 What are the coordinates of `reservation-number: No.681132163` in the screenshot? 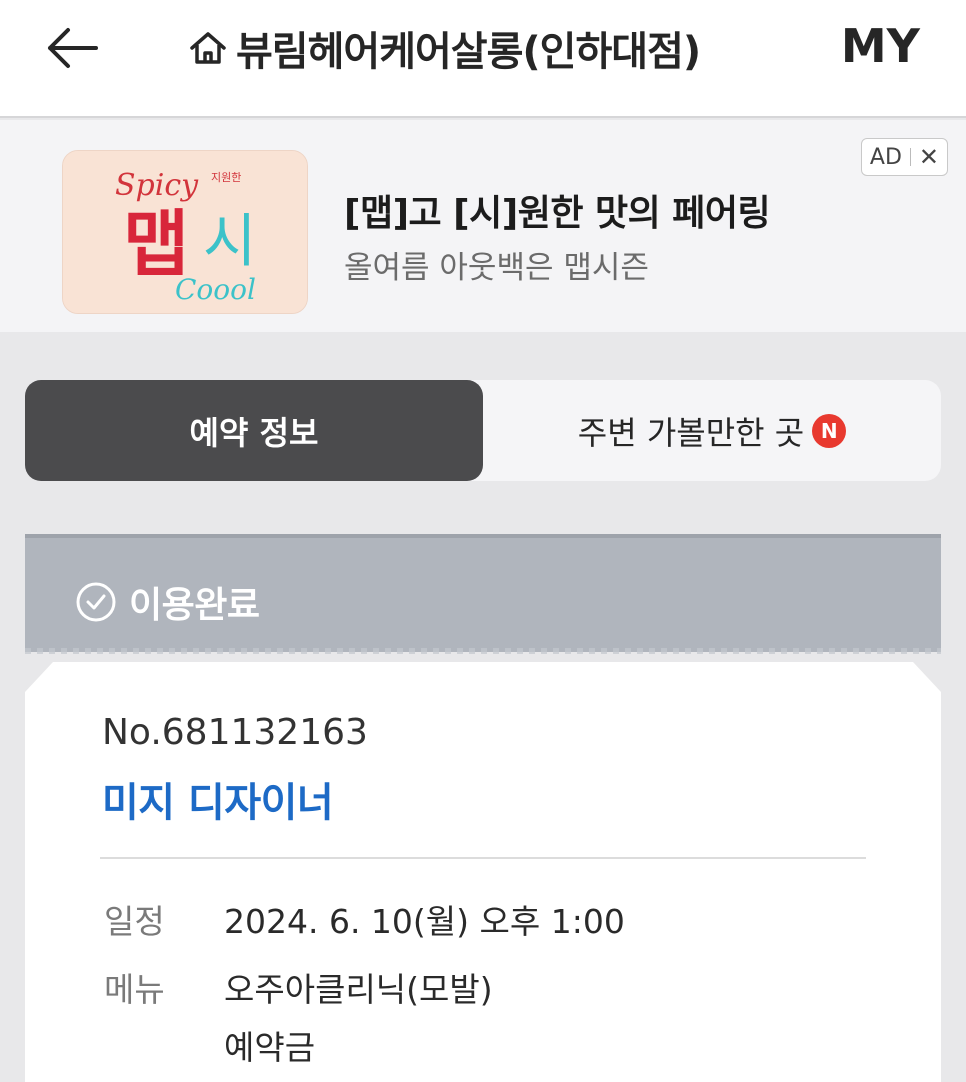 It's located at (235, 732).